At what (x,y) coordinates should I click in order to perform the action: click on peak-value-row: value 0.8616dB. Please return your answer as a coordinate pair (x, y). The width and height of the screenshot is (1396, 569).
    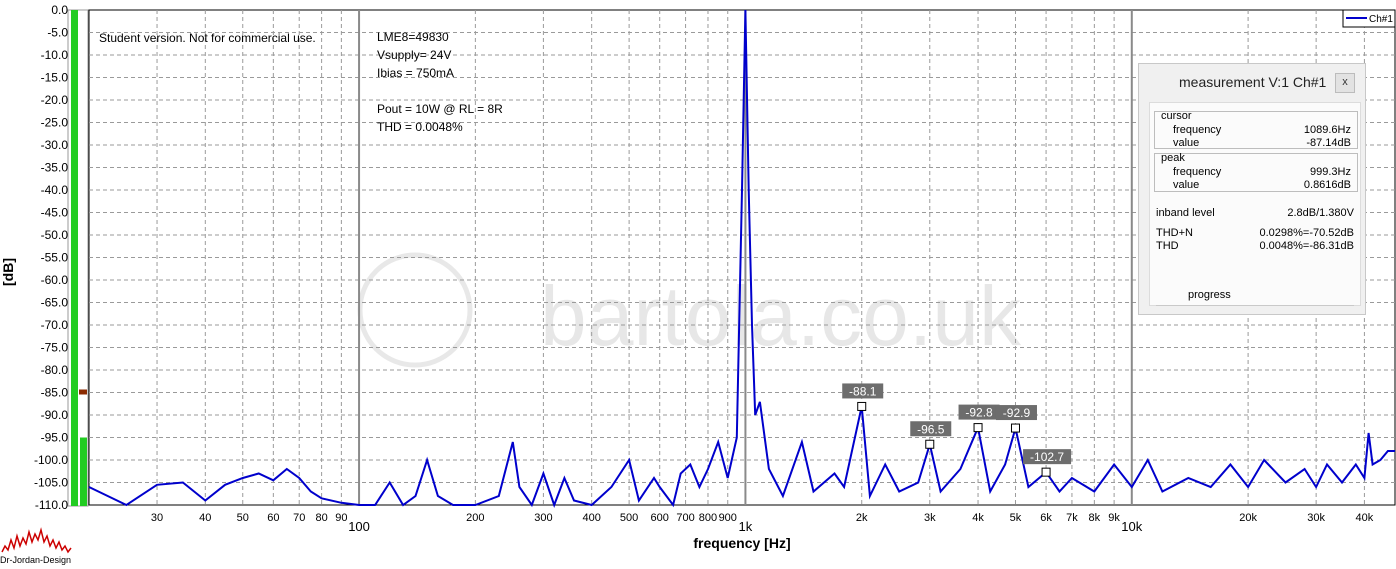
    Looking at the image, I should click on (1256, 185).